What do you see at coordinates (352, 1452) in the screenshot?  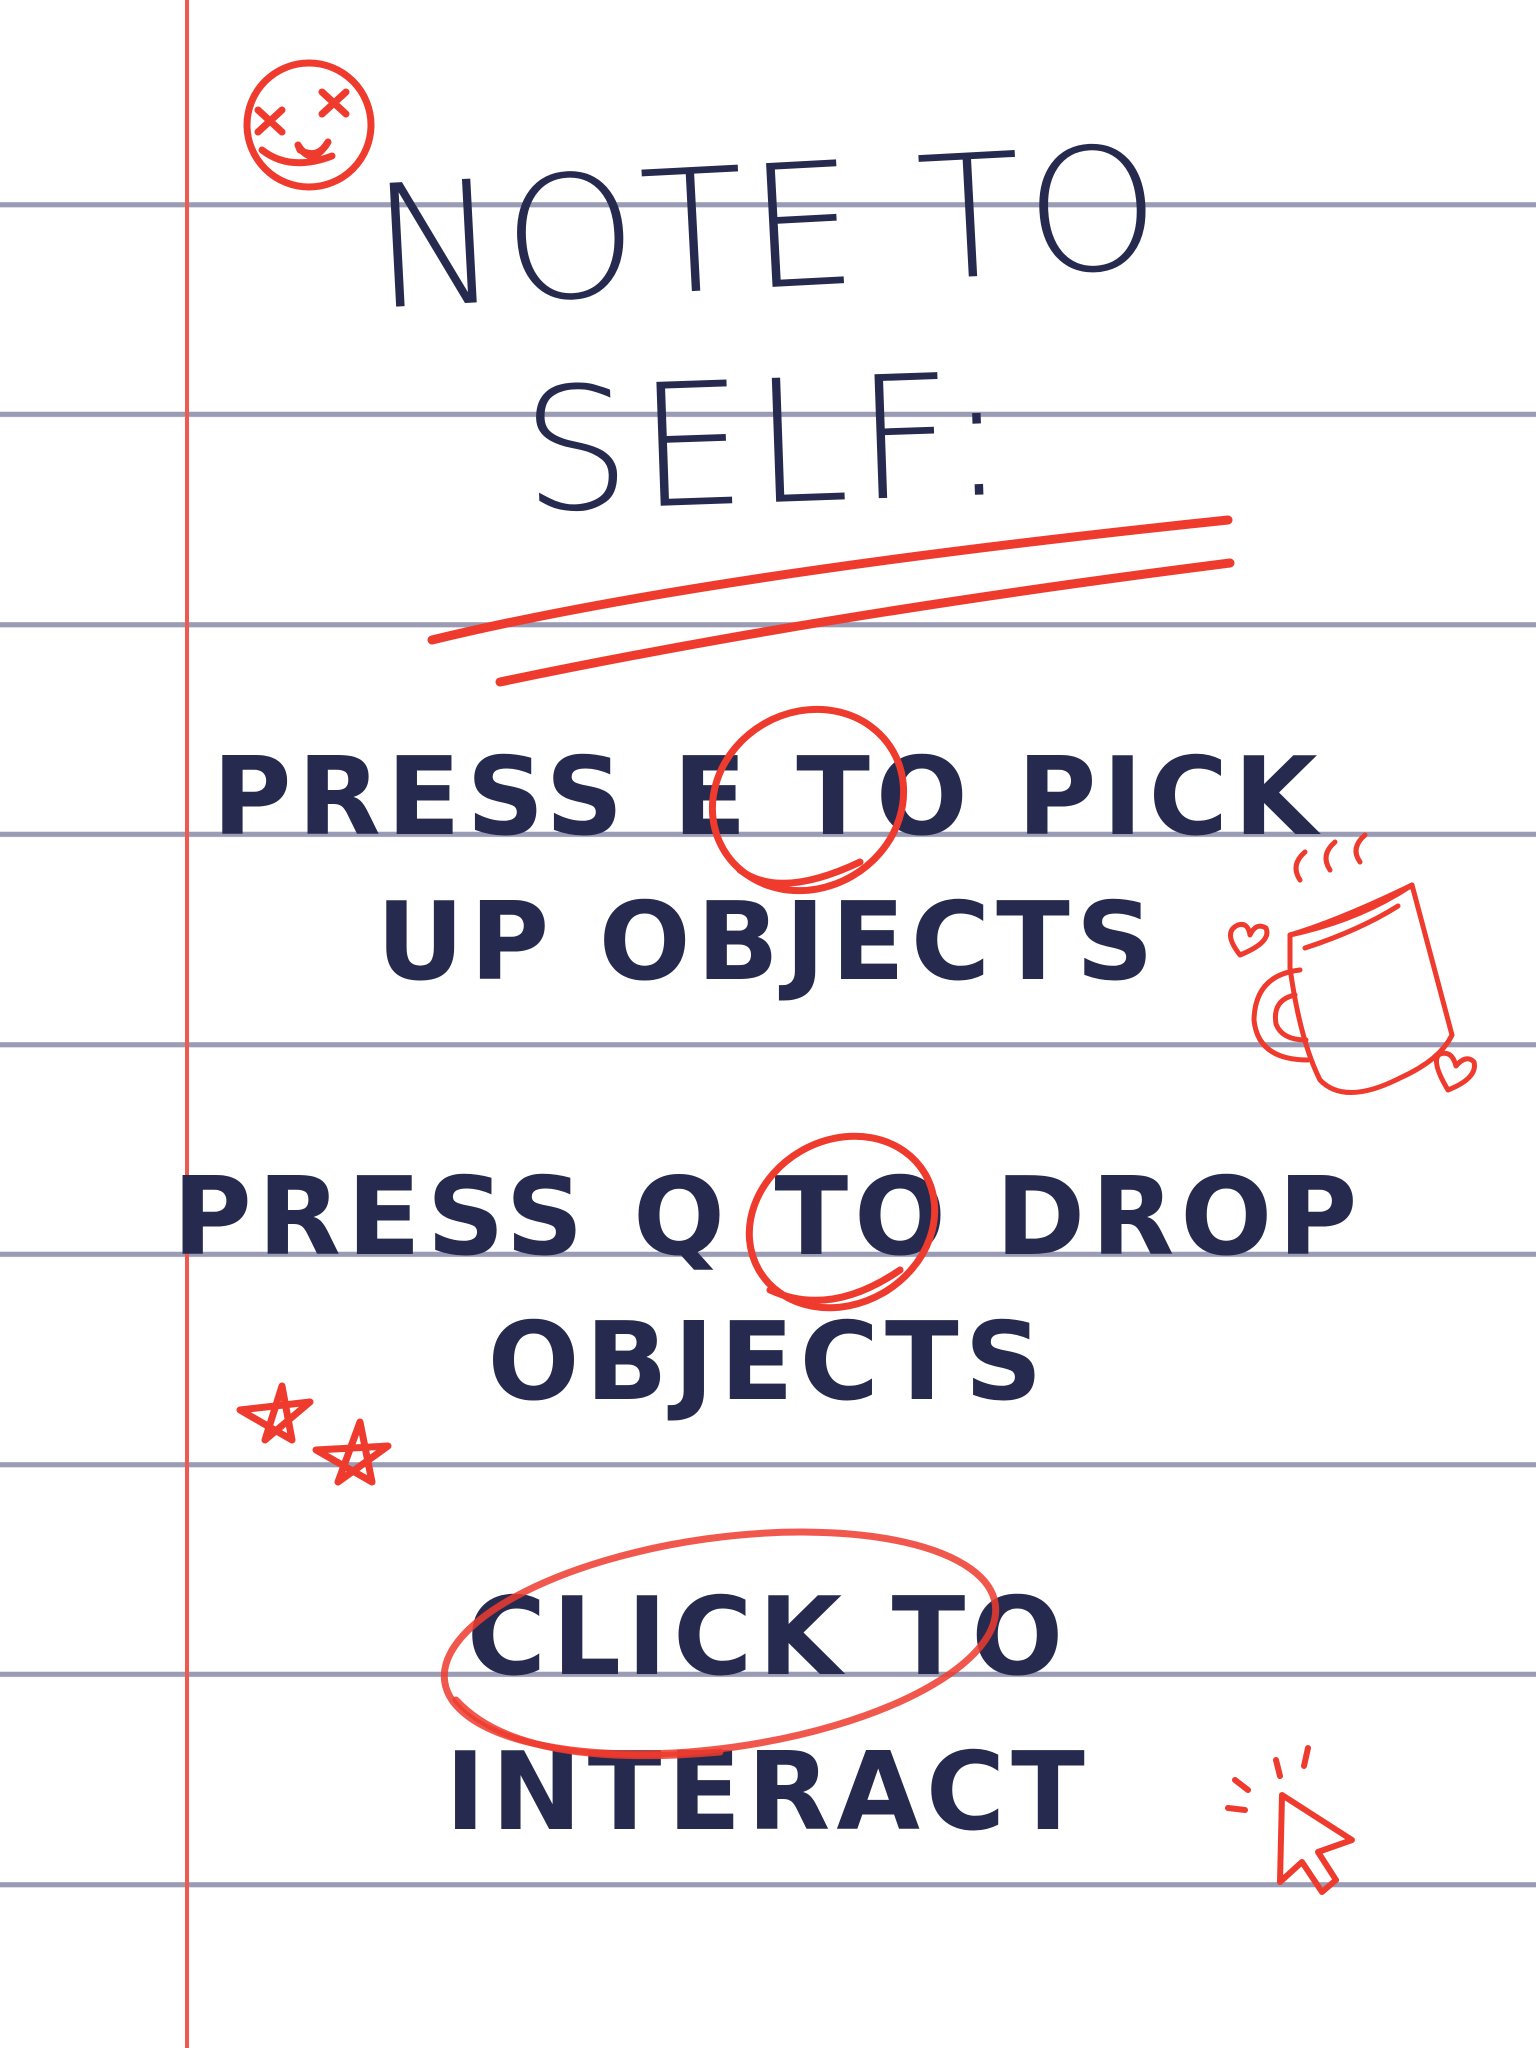 I see `star-icon` at bounding box center [352, 1452].